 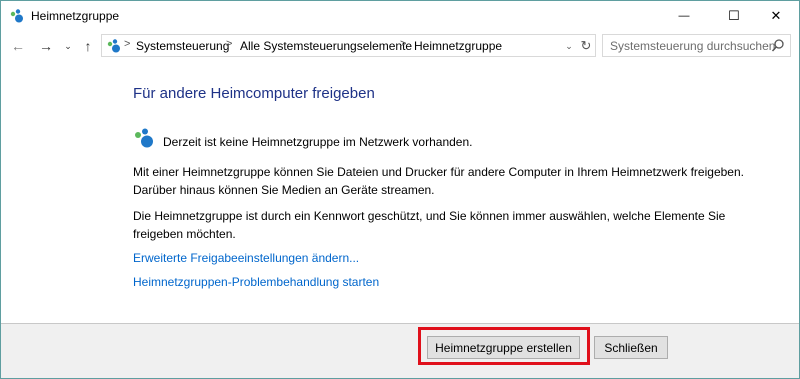 I want to click on arrow-right-icon: →, so click(x=46, y=46).